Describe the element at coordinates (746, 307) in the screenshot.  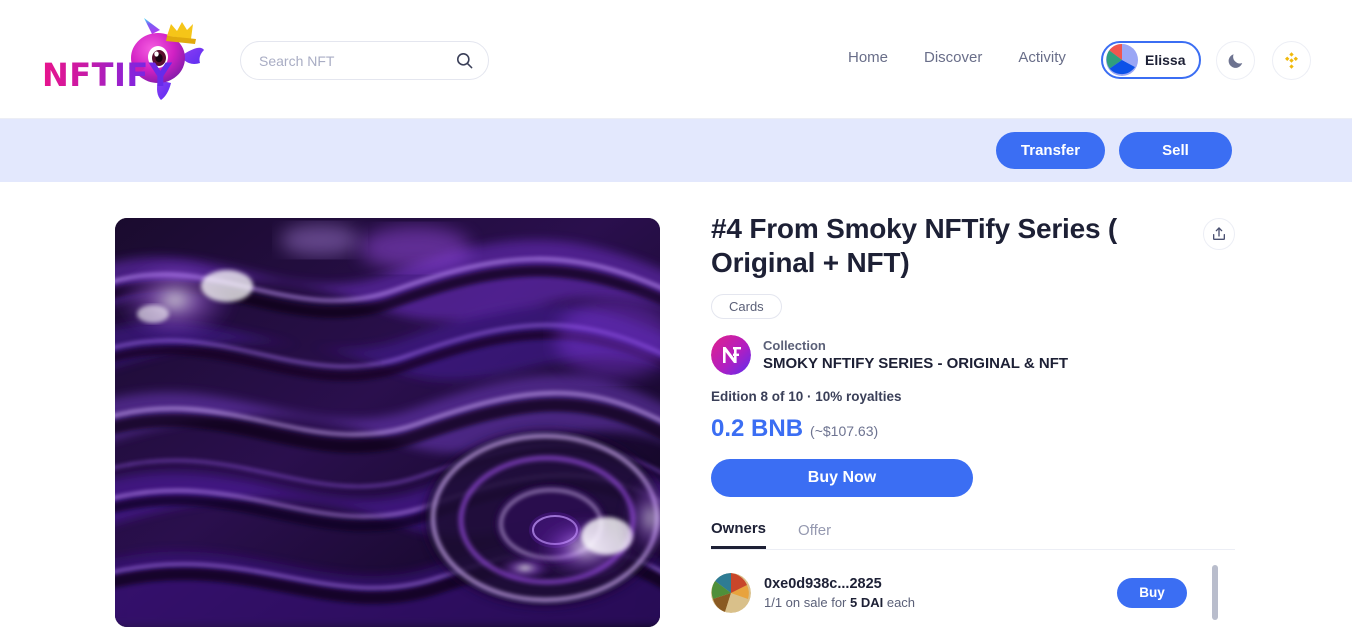
I see `category-chip: Cards` at that location.